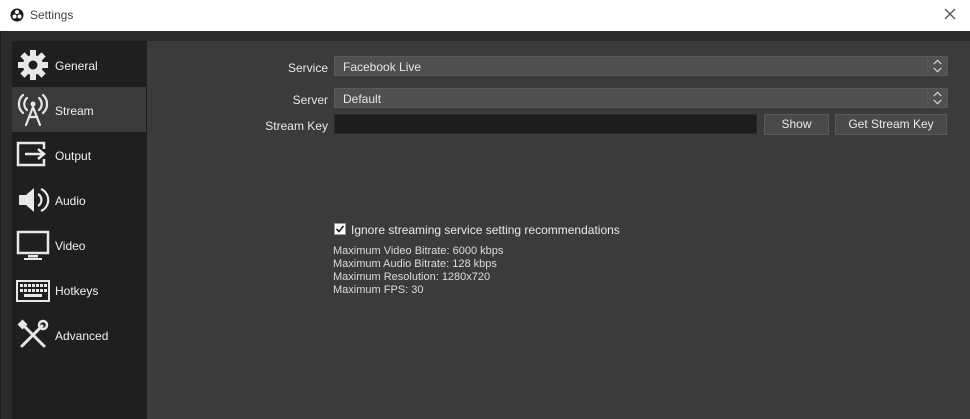 This screenshot has width=970, height=419. I want to click on gear-icon, so click(33, 65).